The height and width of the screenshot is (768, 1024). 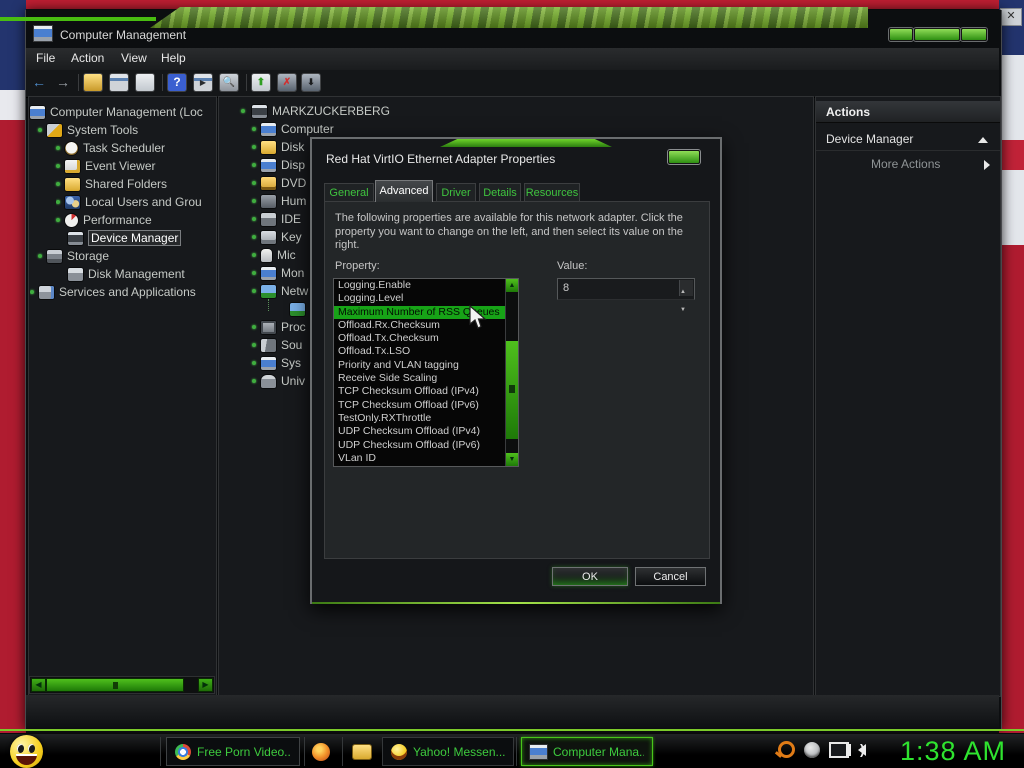 What do you see at coordinates (426, 285) in the screenshot?
I see `property-item: Logging.Enable` at bounding box center [426, 285].